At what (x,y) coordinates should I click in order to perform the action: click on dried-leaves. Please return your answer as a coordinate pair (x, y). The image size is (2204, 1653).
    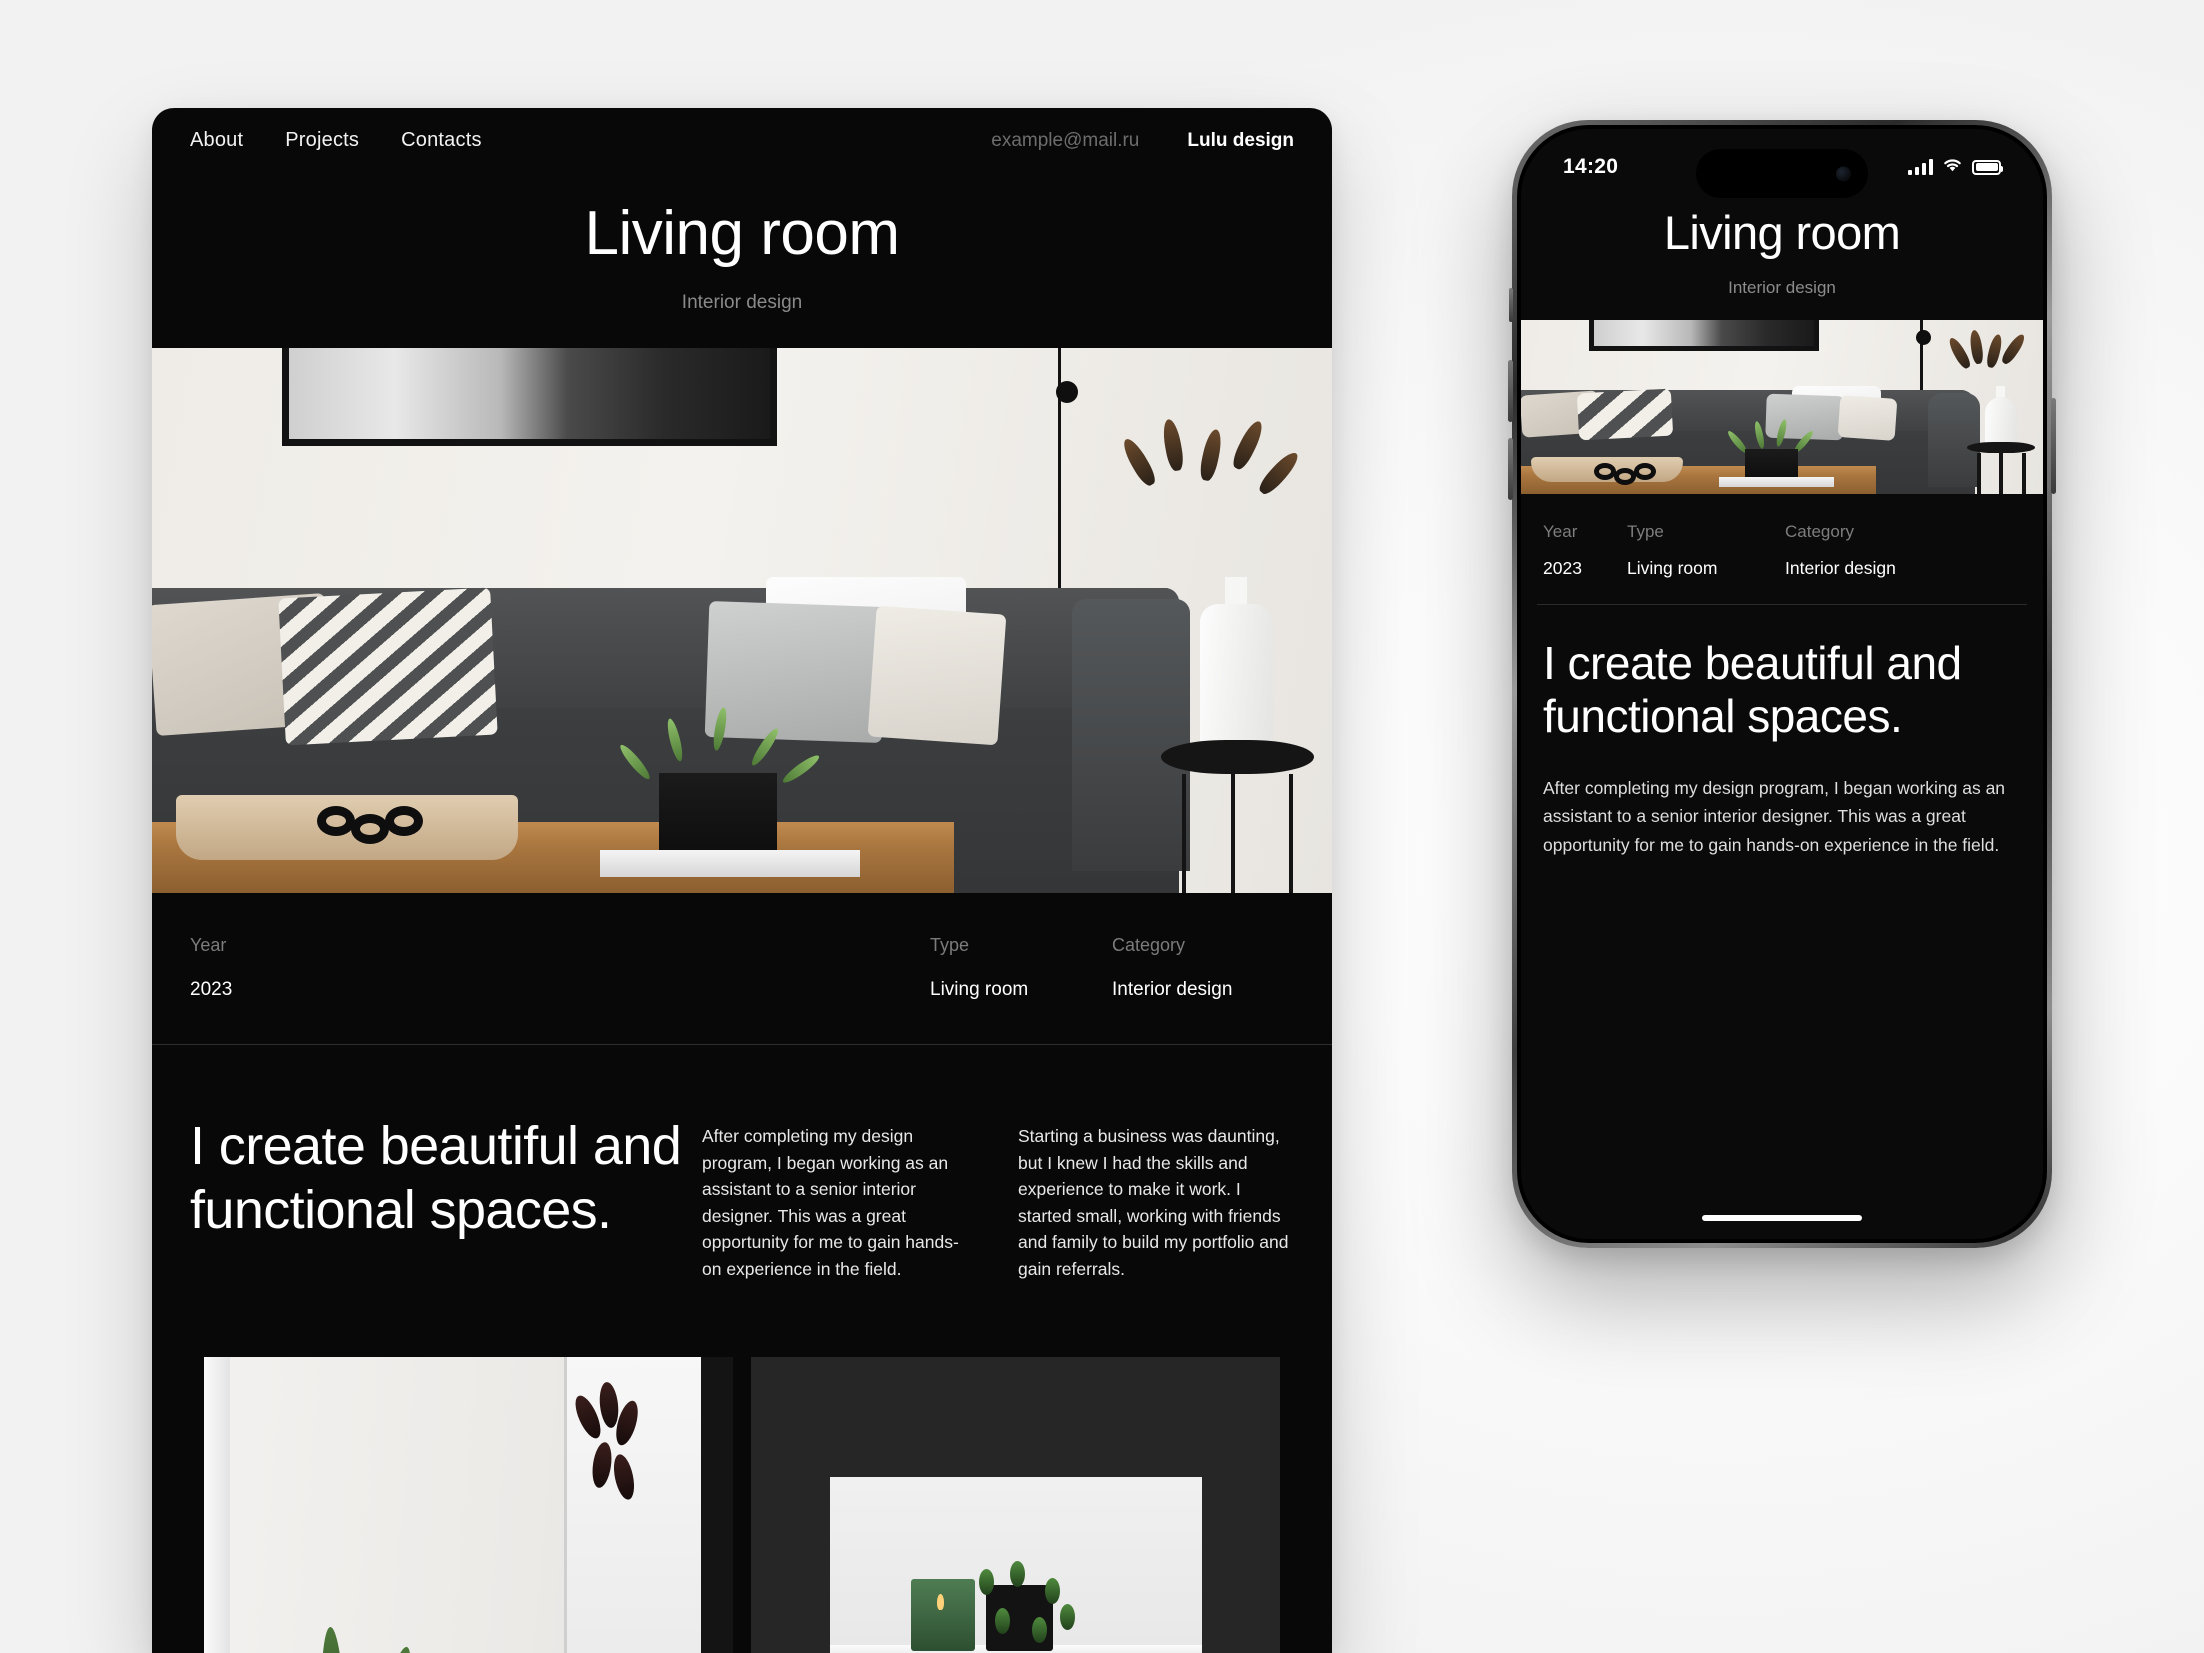
    Looking at the image, I should click on (1213, 505).